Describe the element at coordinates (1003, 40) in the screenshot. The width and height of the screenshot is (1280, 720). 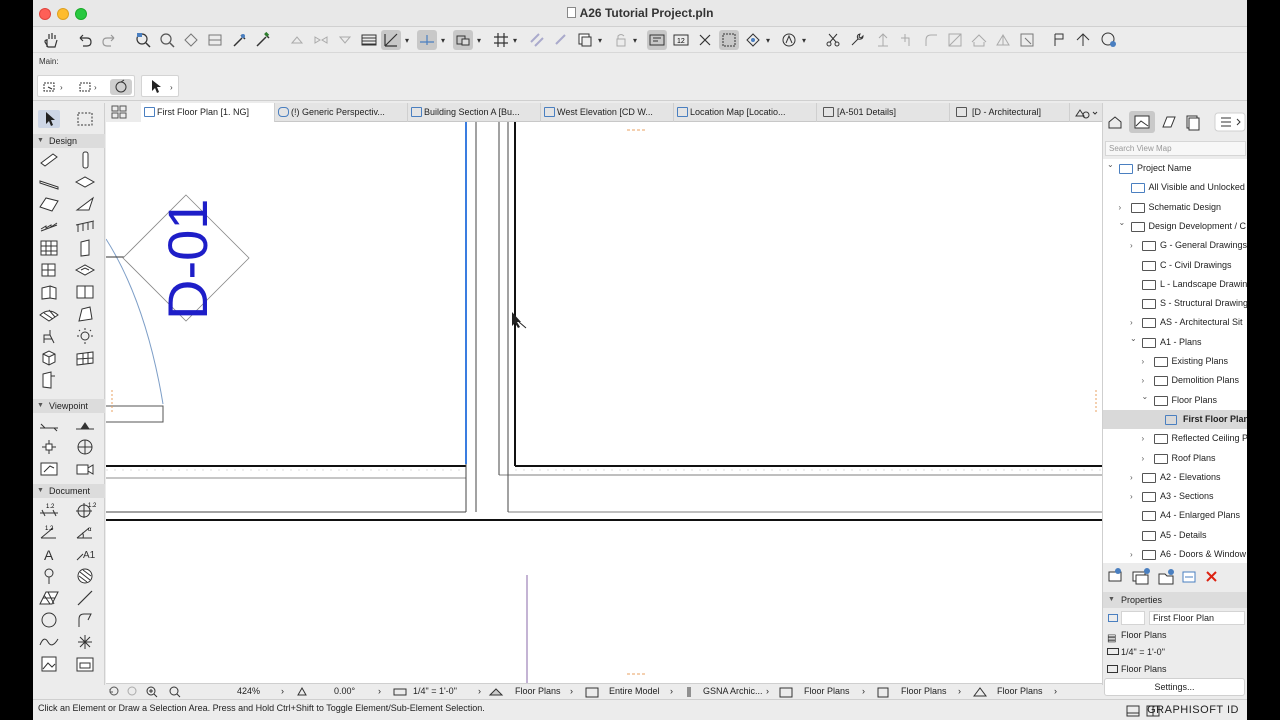
I see `adjust-icon` at that location.